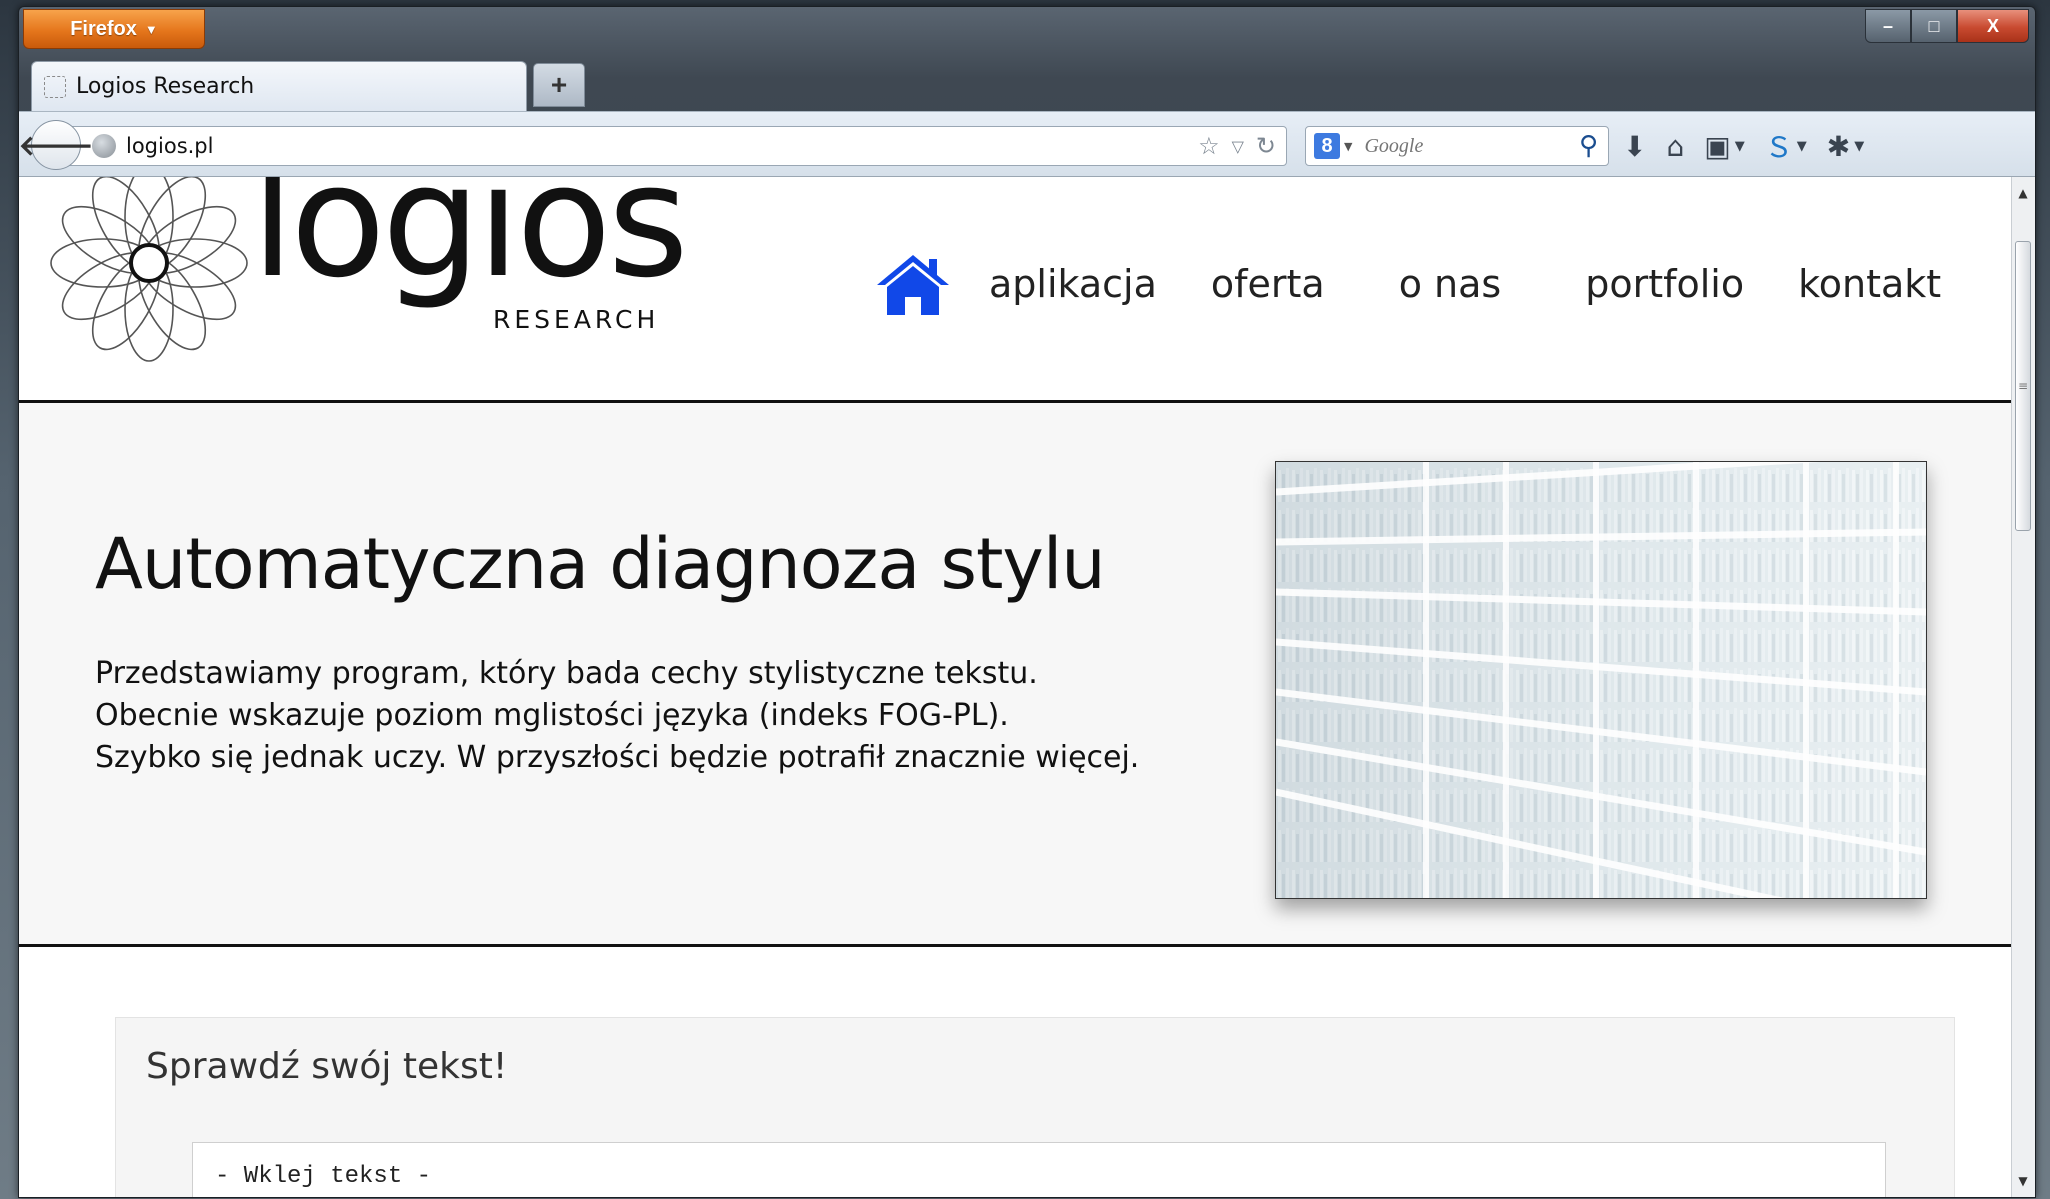 Image resolution: width=2050 pixels, height=1199 pixels. I want to click on vertical-scrollbar: ▲ ≡ ▼, so click(2023, 687).